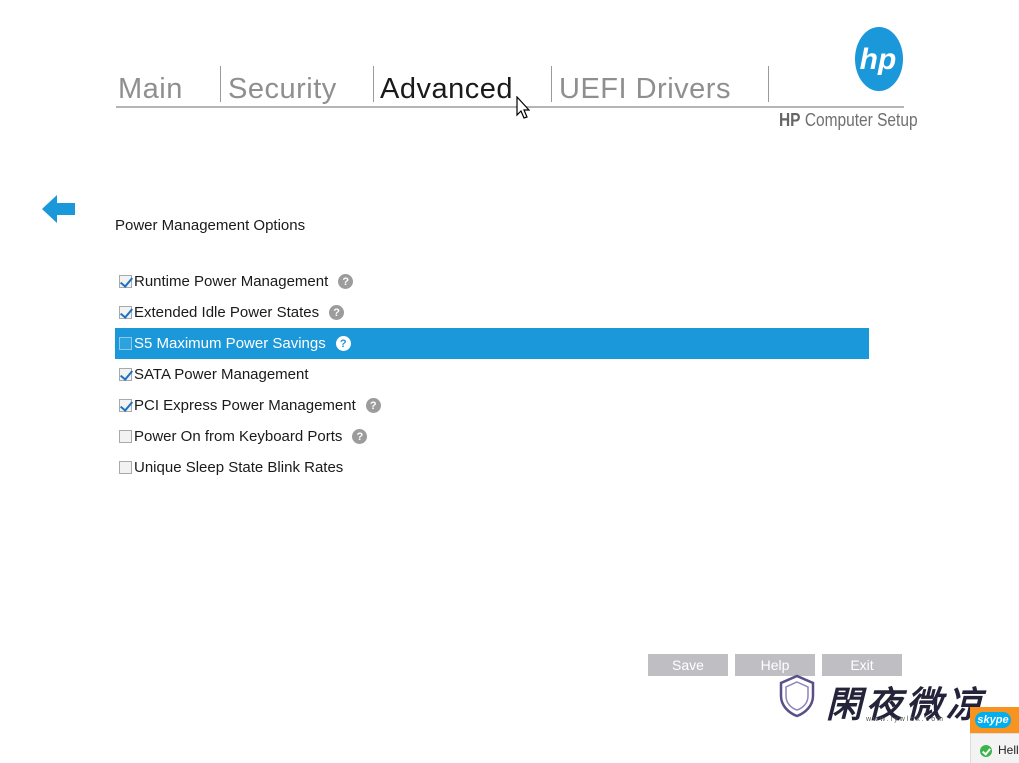 This screenshot has height=763, width=1019. Describe the element at coordinates (150, 85) in the screenshot. I see `tab-main: Main` at that location.